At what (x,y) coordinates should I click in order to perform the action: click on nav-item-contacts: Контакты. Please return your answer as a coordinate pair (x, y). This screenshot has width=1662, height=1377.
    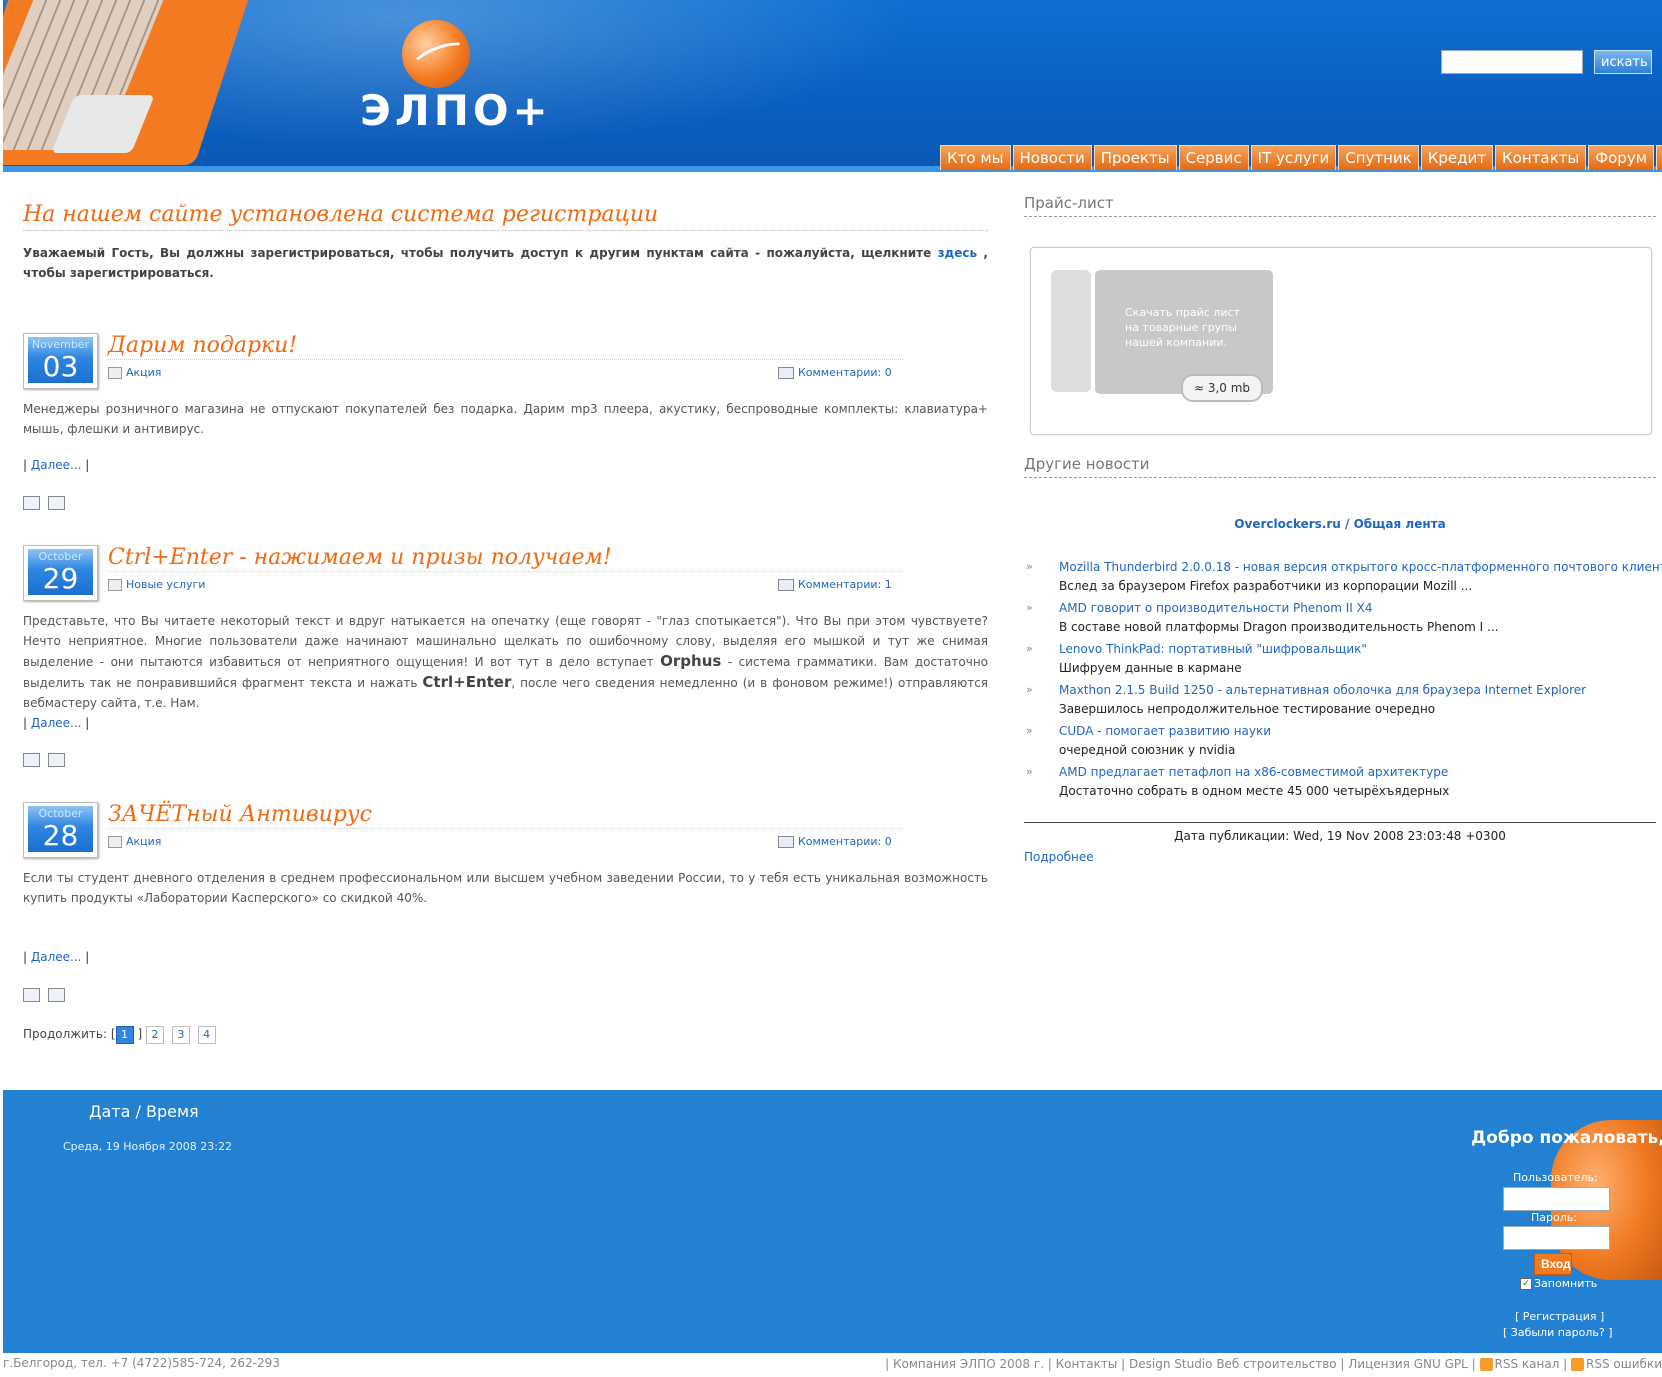
    Looking at the image, I should click on (1541, 157).